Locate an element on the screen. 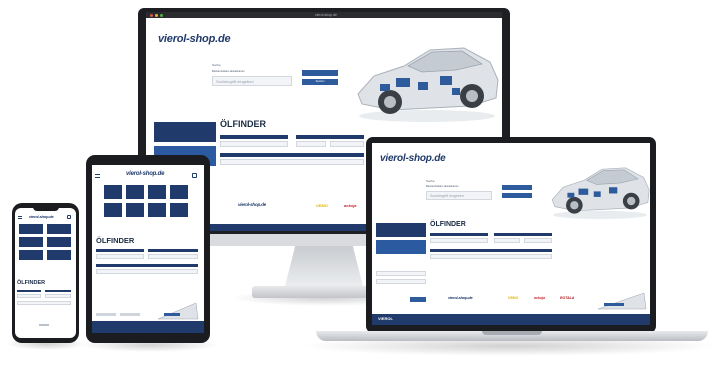 This screenshot has height=367, width=716. brand-logo-rotala: ROTALA is located at coordinates (567, 298).